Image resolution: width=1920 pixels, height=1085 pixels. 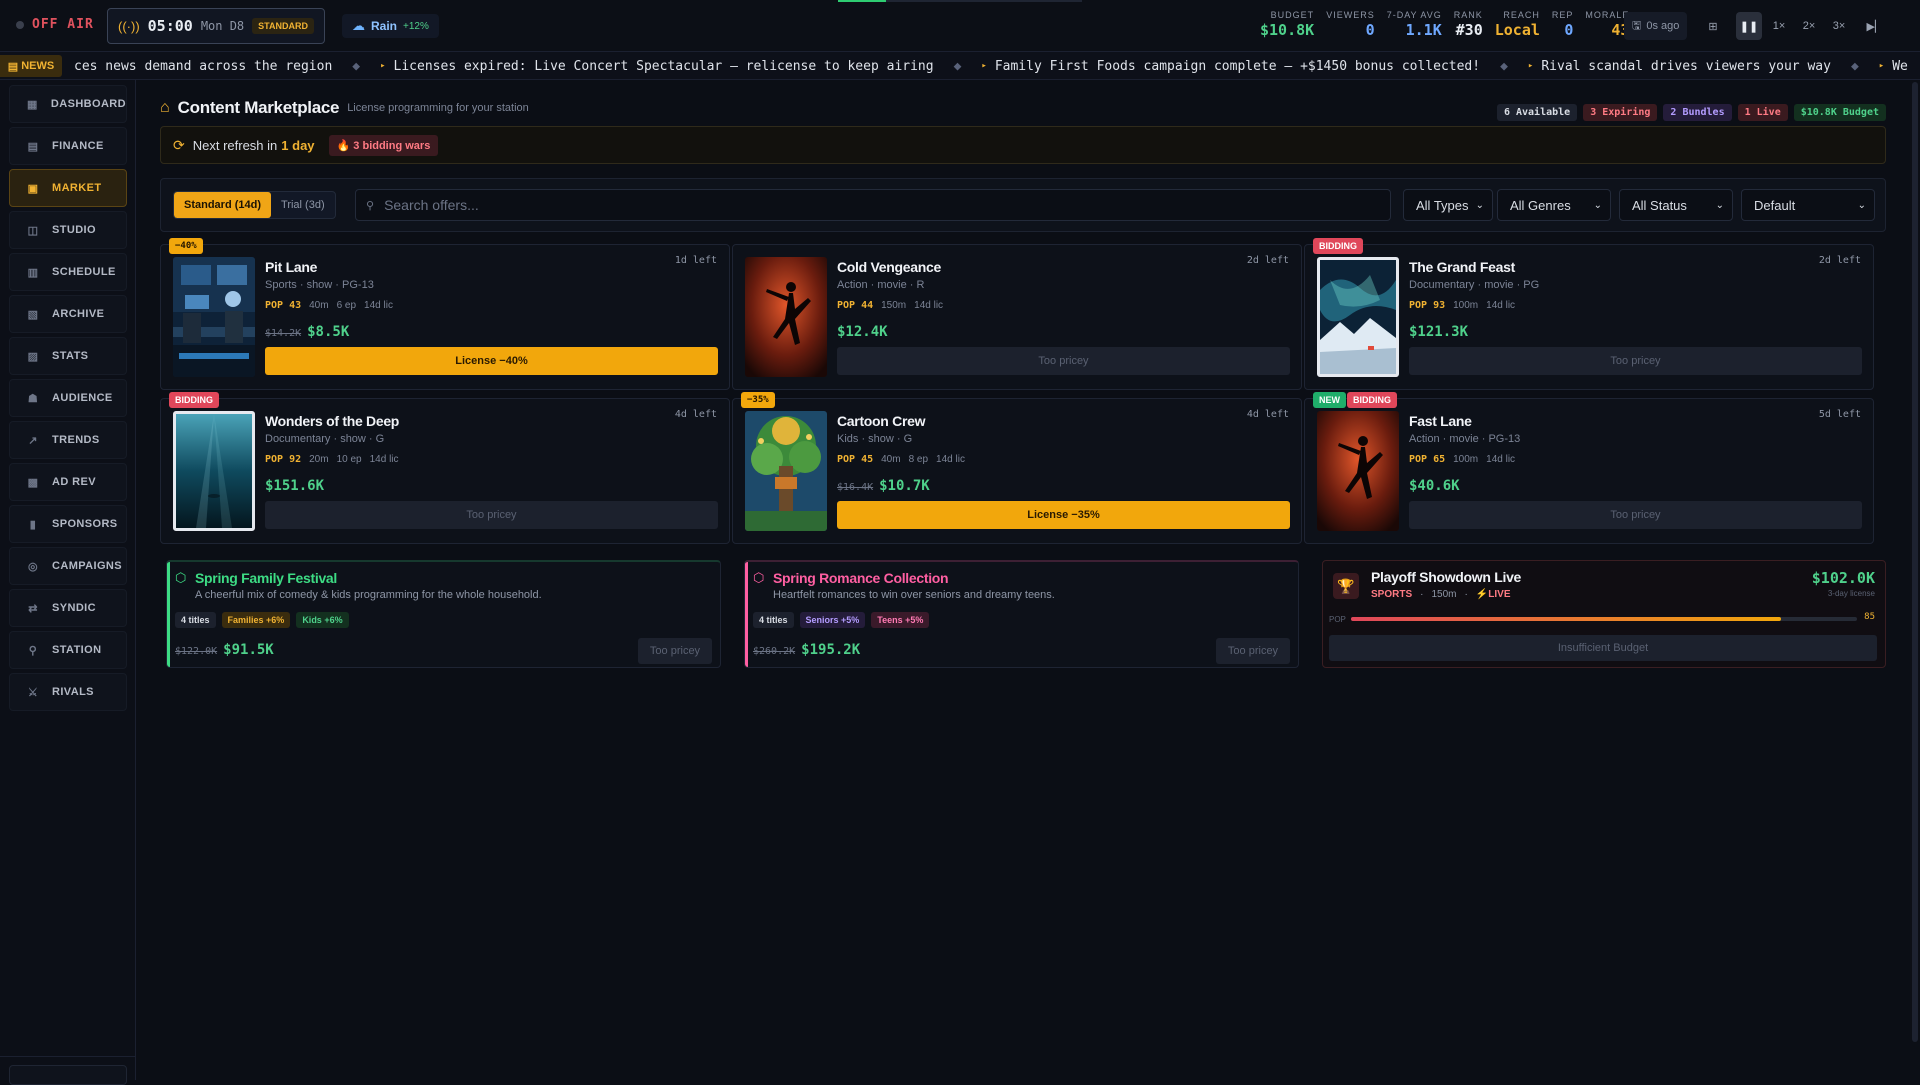 I want to click on offer-stats: POP 93 100m 14d lic, so click(x=1462, y=305).